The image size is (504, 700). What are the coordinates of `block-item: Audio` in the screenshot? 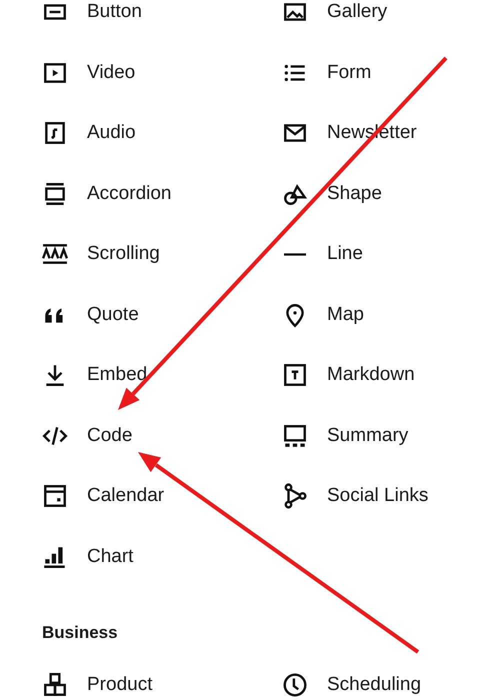 It's located at (162, 133).